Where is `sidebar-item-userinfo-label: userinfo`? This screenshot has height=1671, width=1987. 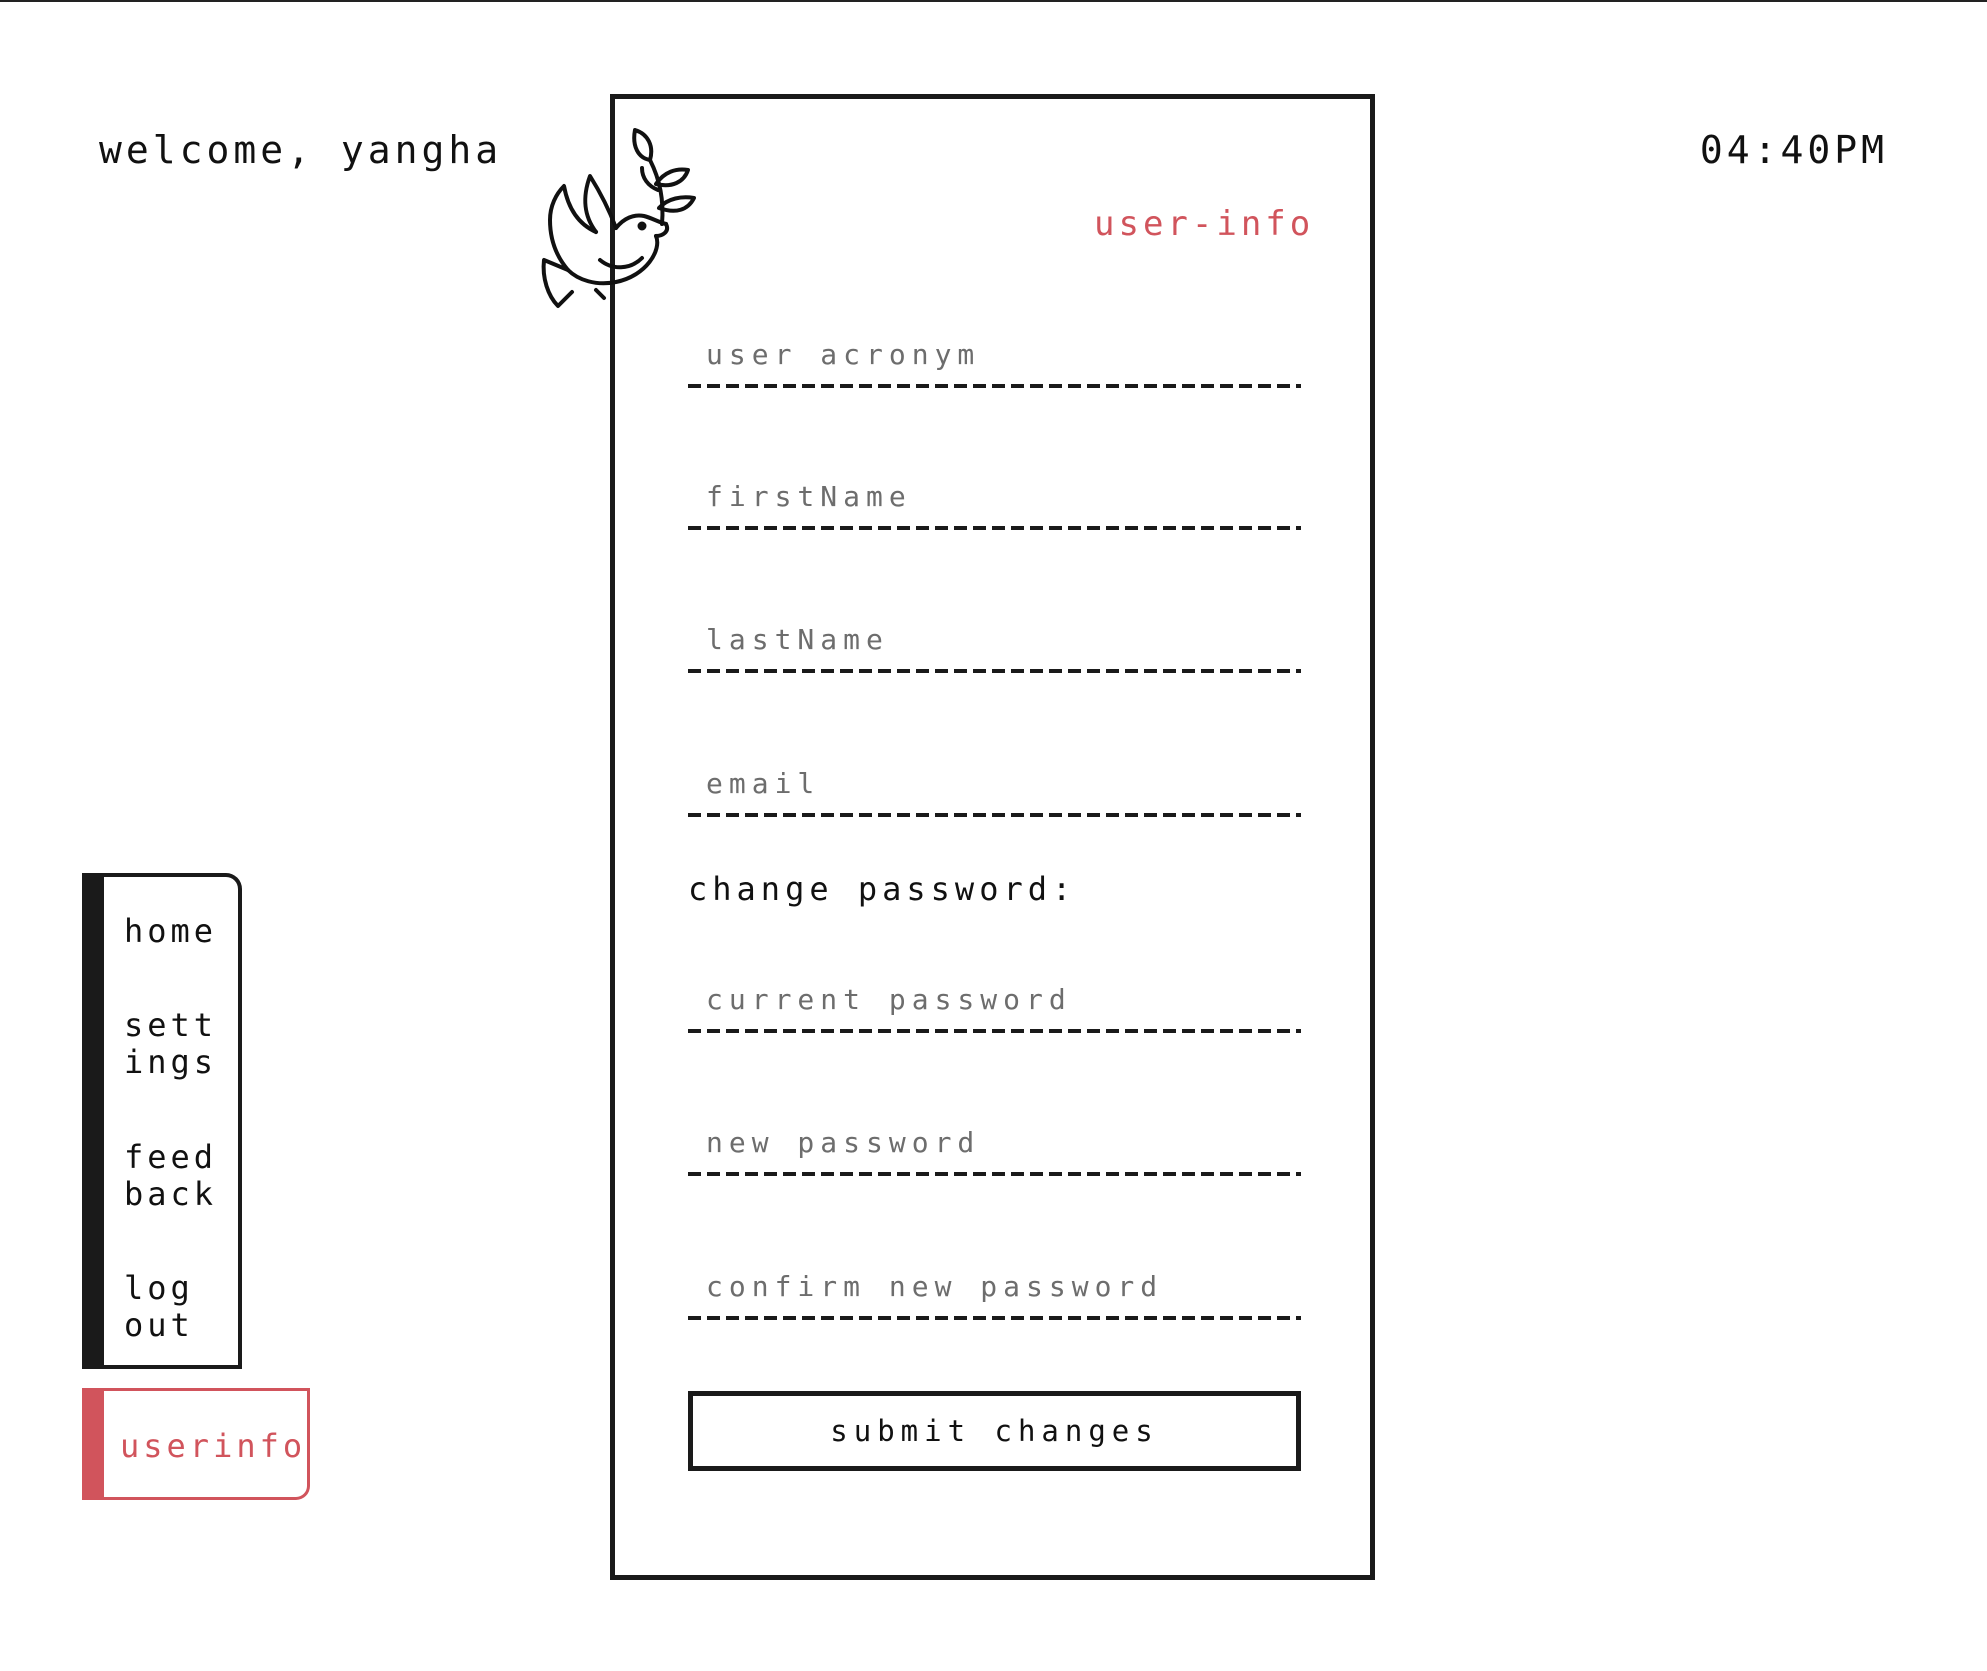 sidebar-item-userinfo-label: userinfo is located at coordinates (213, 1446).